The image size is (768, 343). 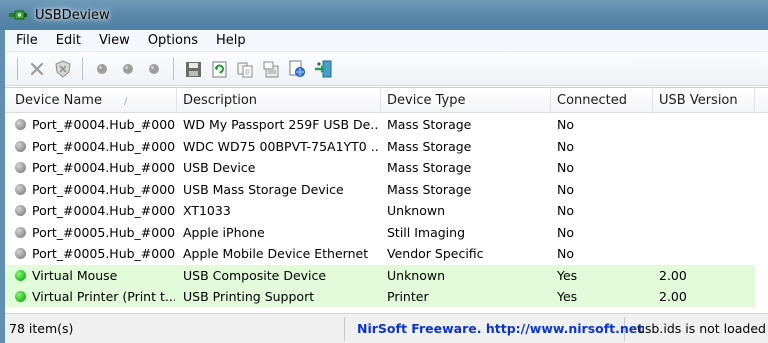 What do you see at coordinates (20, 296) in the screenshot?
I see `connected-status-icon` at bounding box center [20, 296].